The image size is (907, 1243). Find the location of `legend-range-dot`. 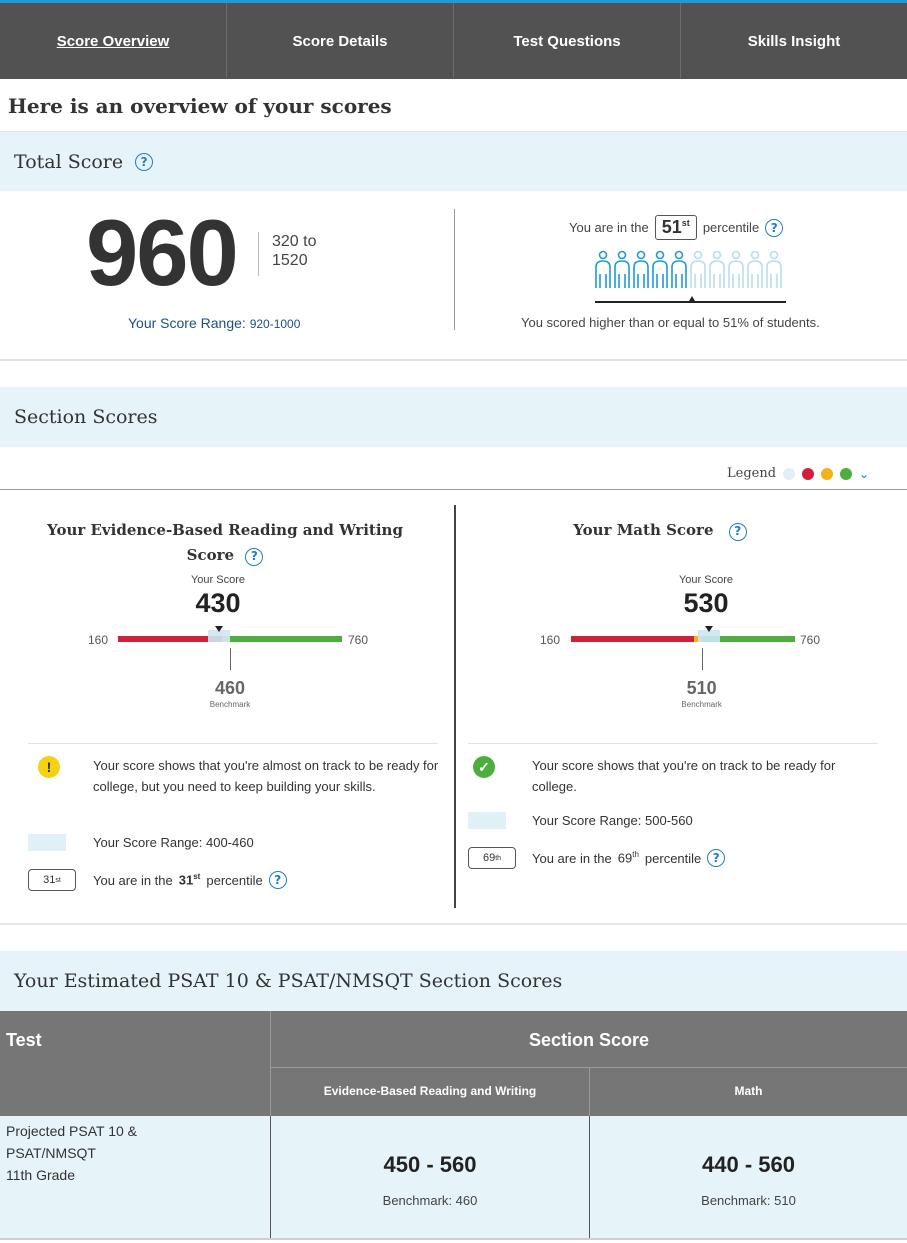

legend-range-dot is located at coordinates (789, 473).